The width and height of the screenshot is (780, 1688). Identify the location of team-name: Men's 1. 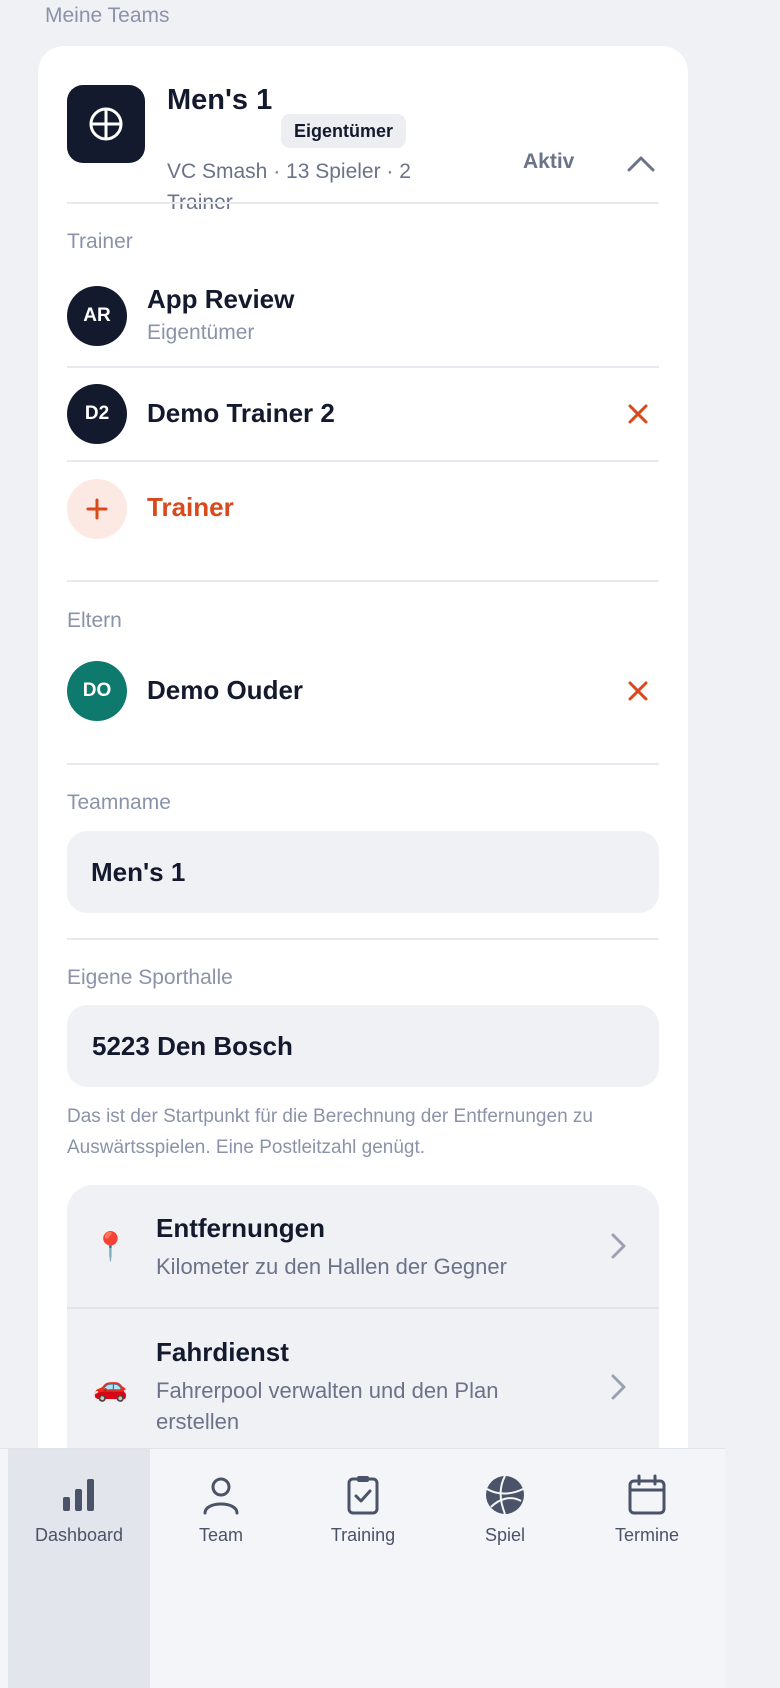
(220, 100).